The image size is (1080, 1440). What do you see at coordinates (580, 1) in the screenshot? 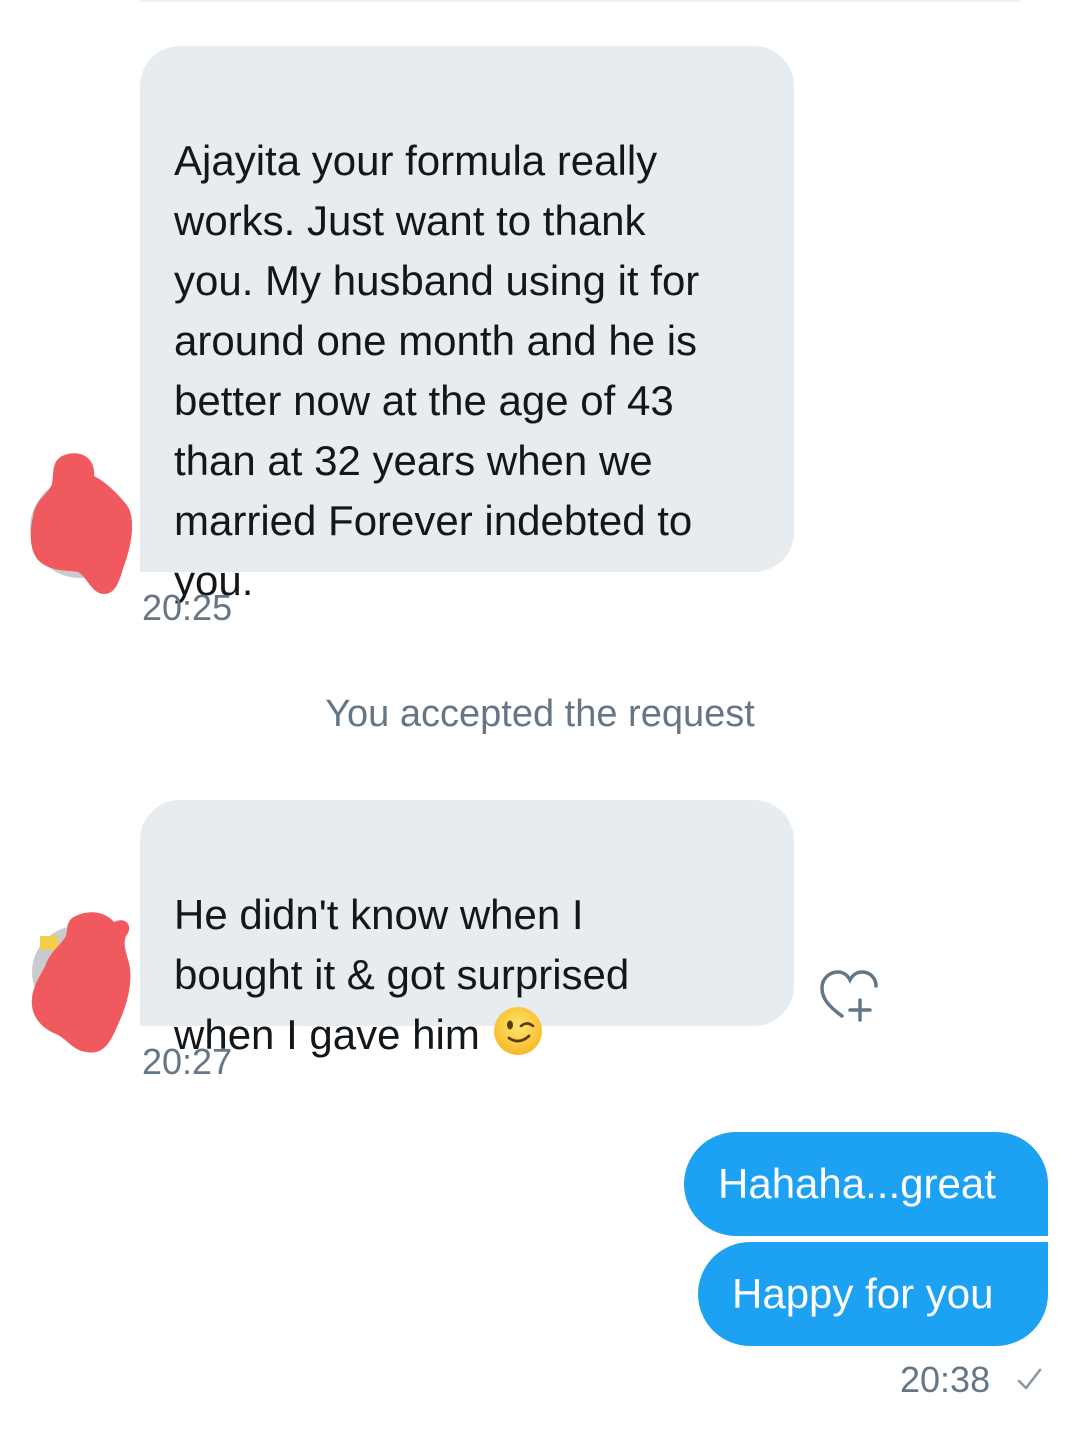
I see `top-divider` at bounding box center [580, 1].